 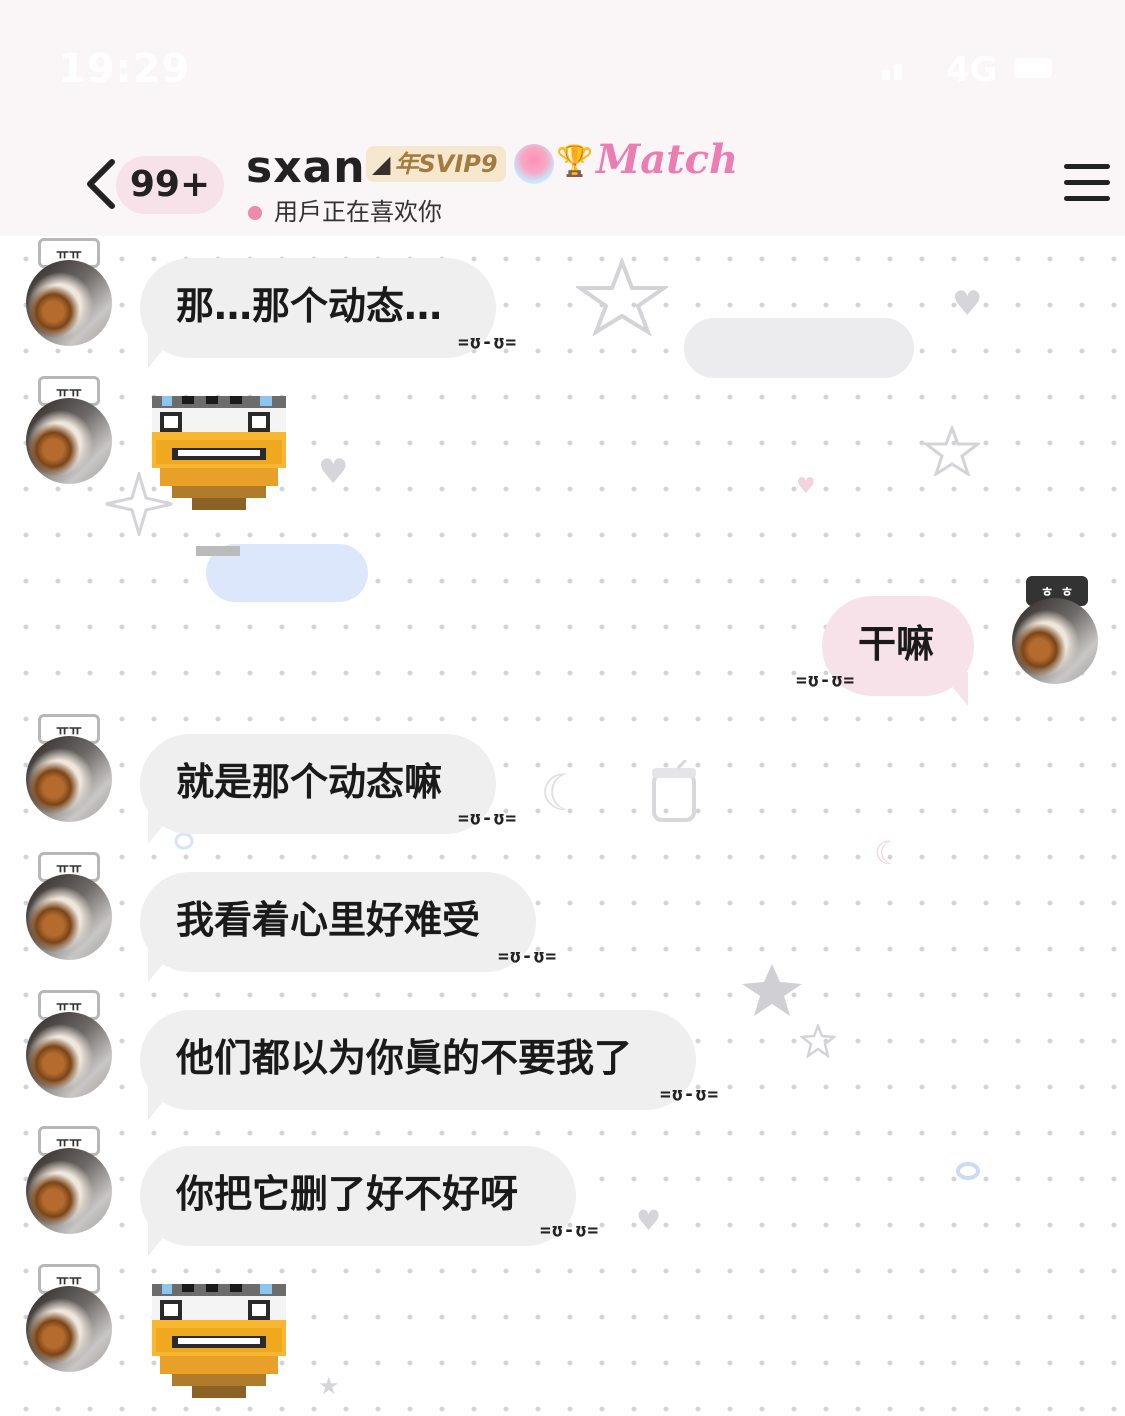 What do you see at coordinates (318, 784) in the screenshot?
I see `message-bubble: 就是那个动态嘛` at bounding box center [318, 784].